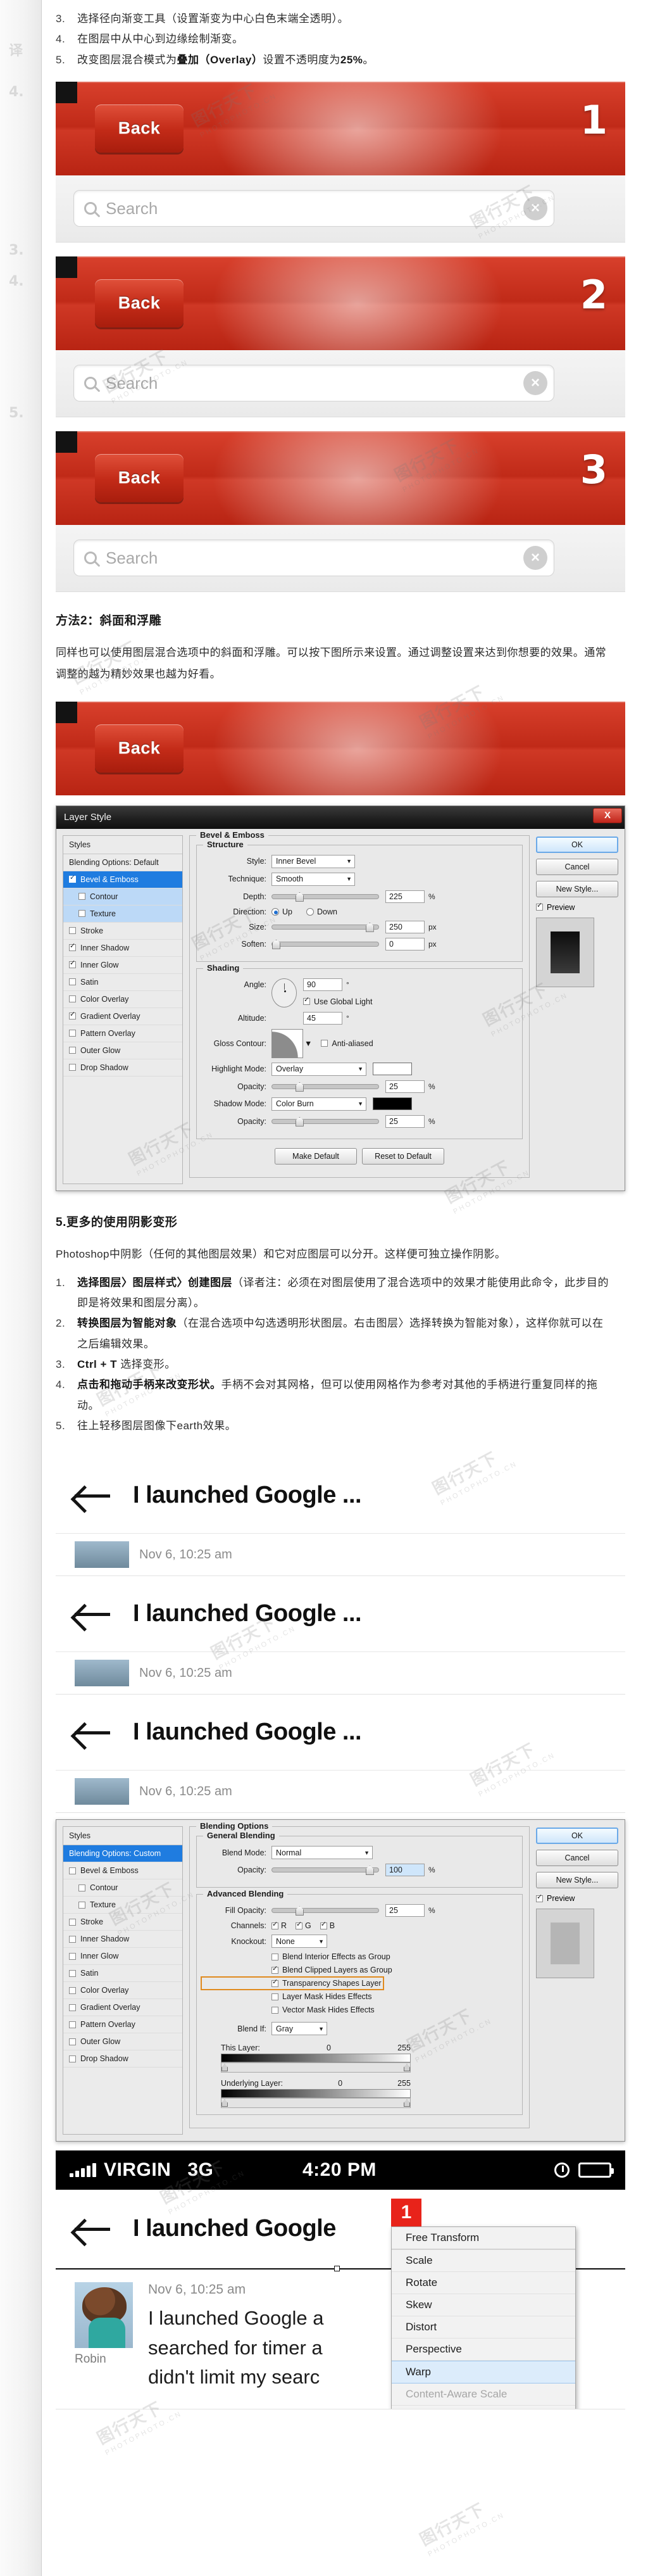 The image size is (648, 2576). What do you see at coordinates (325, 944) in the screenshot?
I see `soften-slider` at bounding box center [325, 944].